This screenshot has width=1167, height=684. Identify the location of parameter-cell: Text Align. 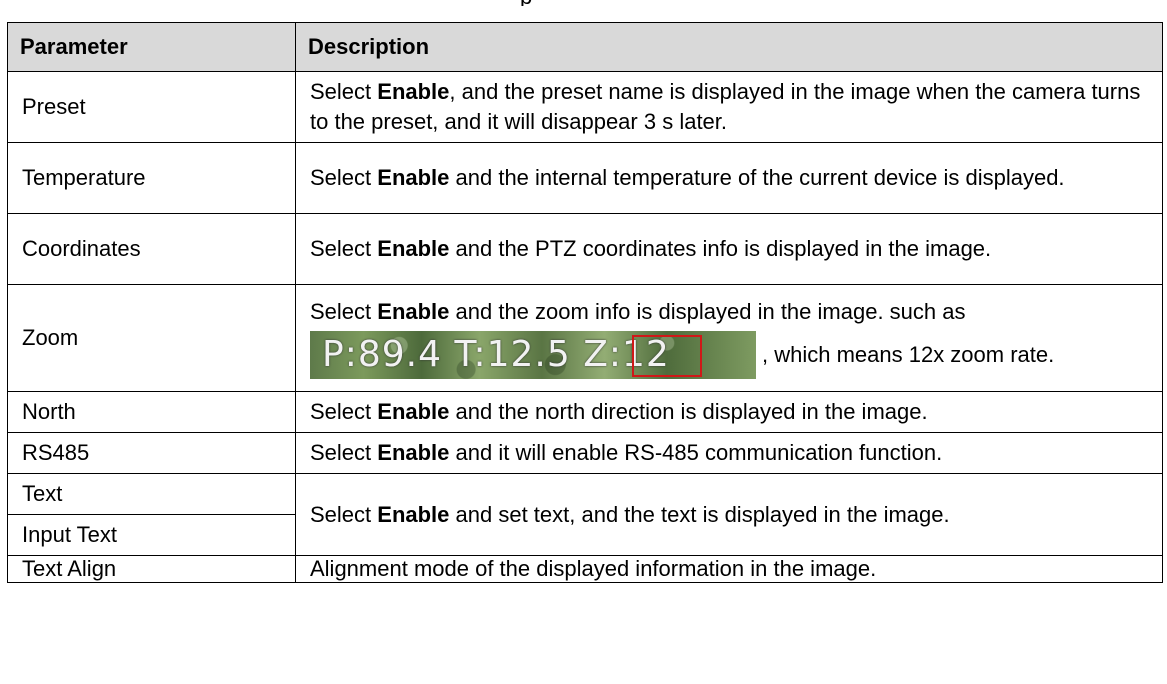
(151, 569).